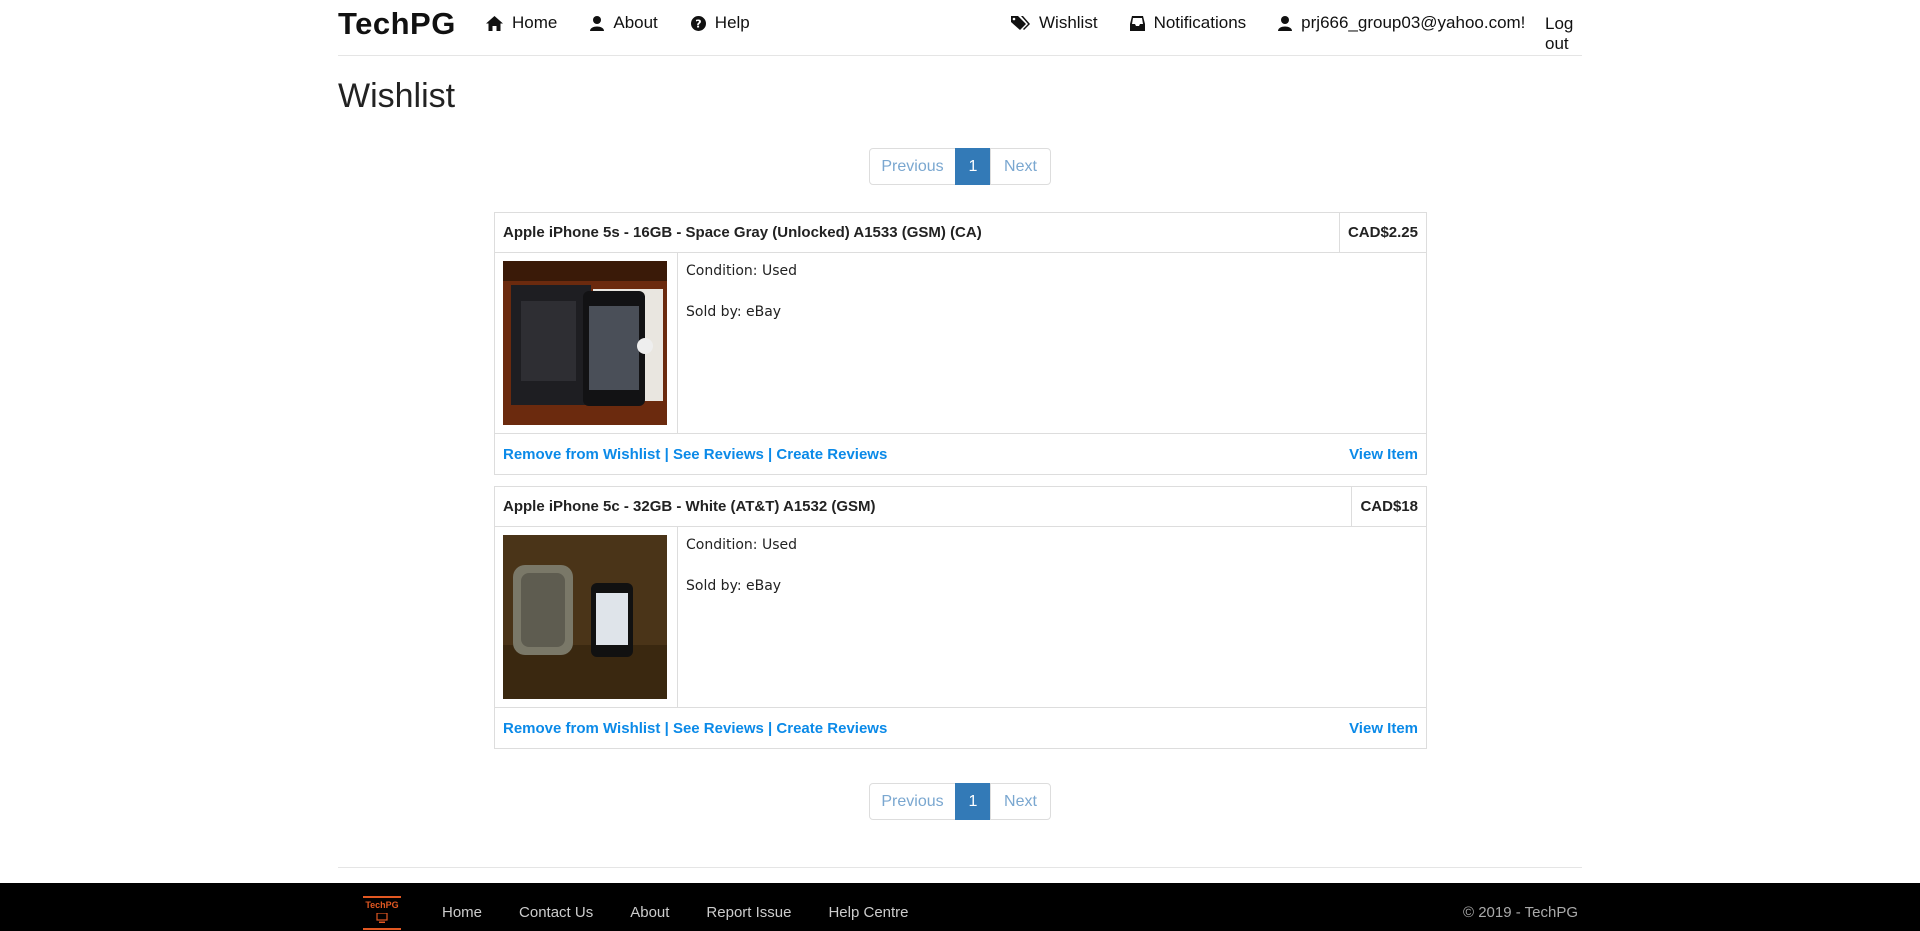  I want to click on nav-account-label: prj666_group03@yahoo.com!, so click(1413, 22).